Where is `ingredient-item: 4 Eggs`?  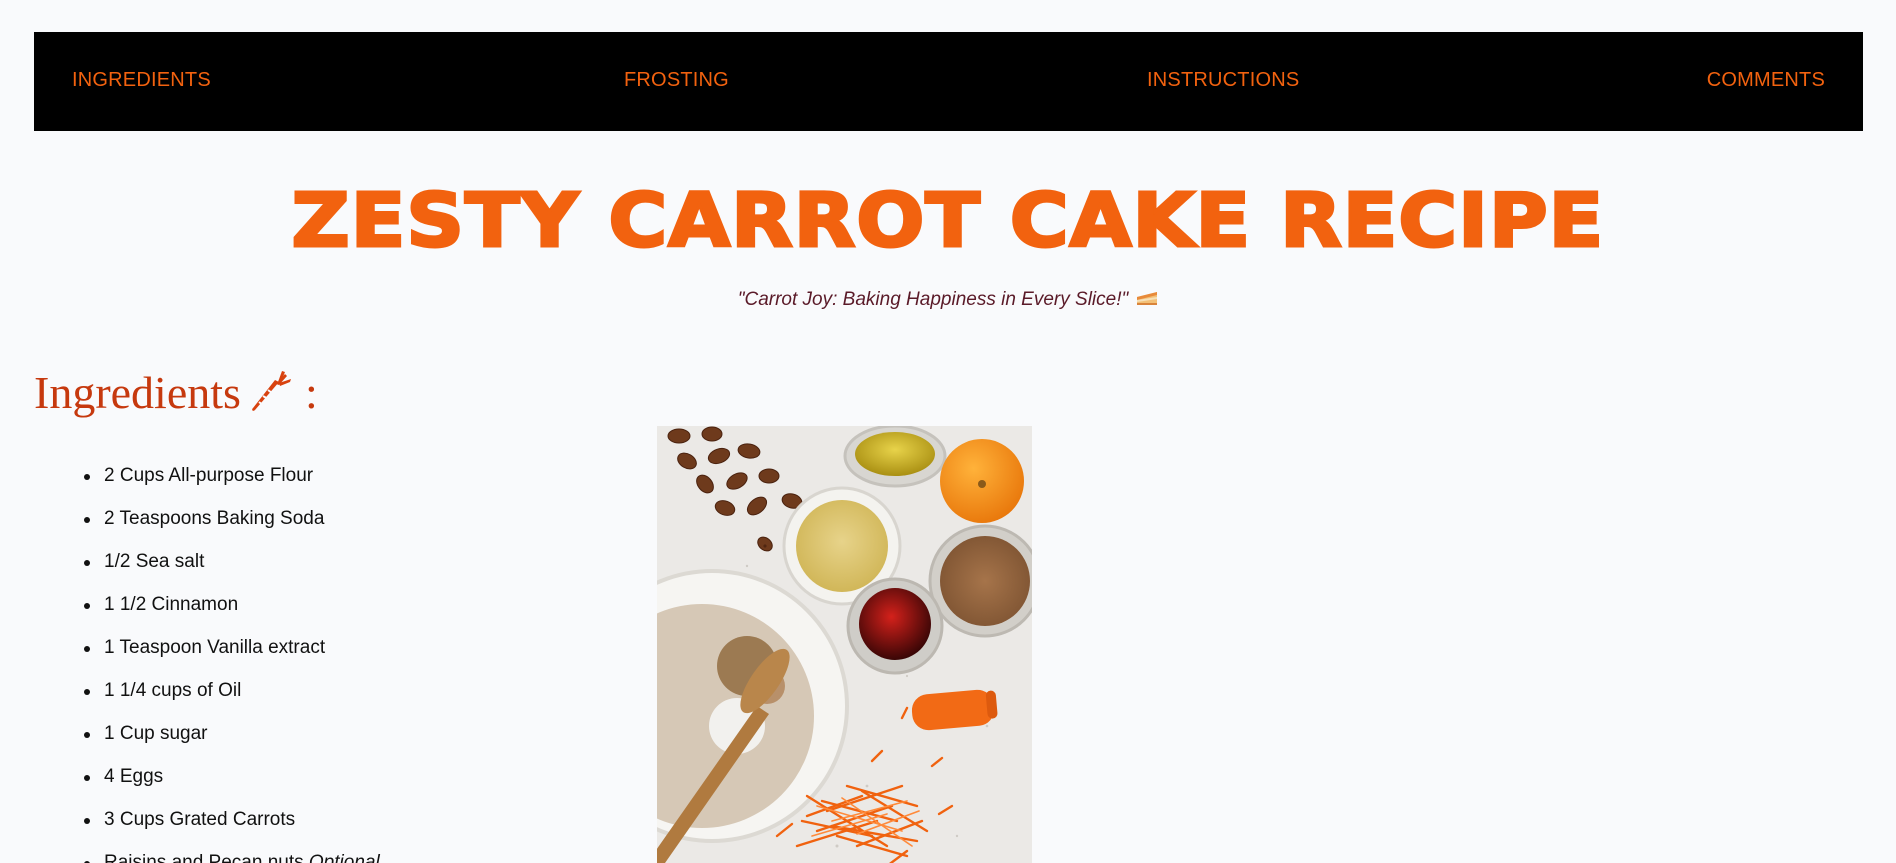
ingredient-item: 4 Eggs is located at coordinates (207, 784).